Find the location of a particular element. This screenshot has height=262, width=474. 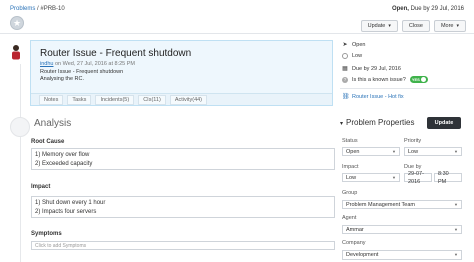

linked-change-row: ⛓ Router Issue - Hot fix is located at coordinates (373, 97).